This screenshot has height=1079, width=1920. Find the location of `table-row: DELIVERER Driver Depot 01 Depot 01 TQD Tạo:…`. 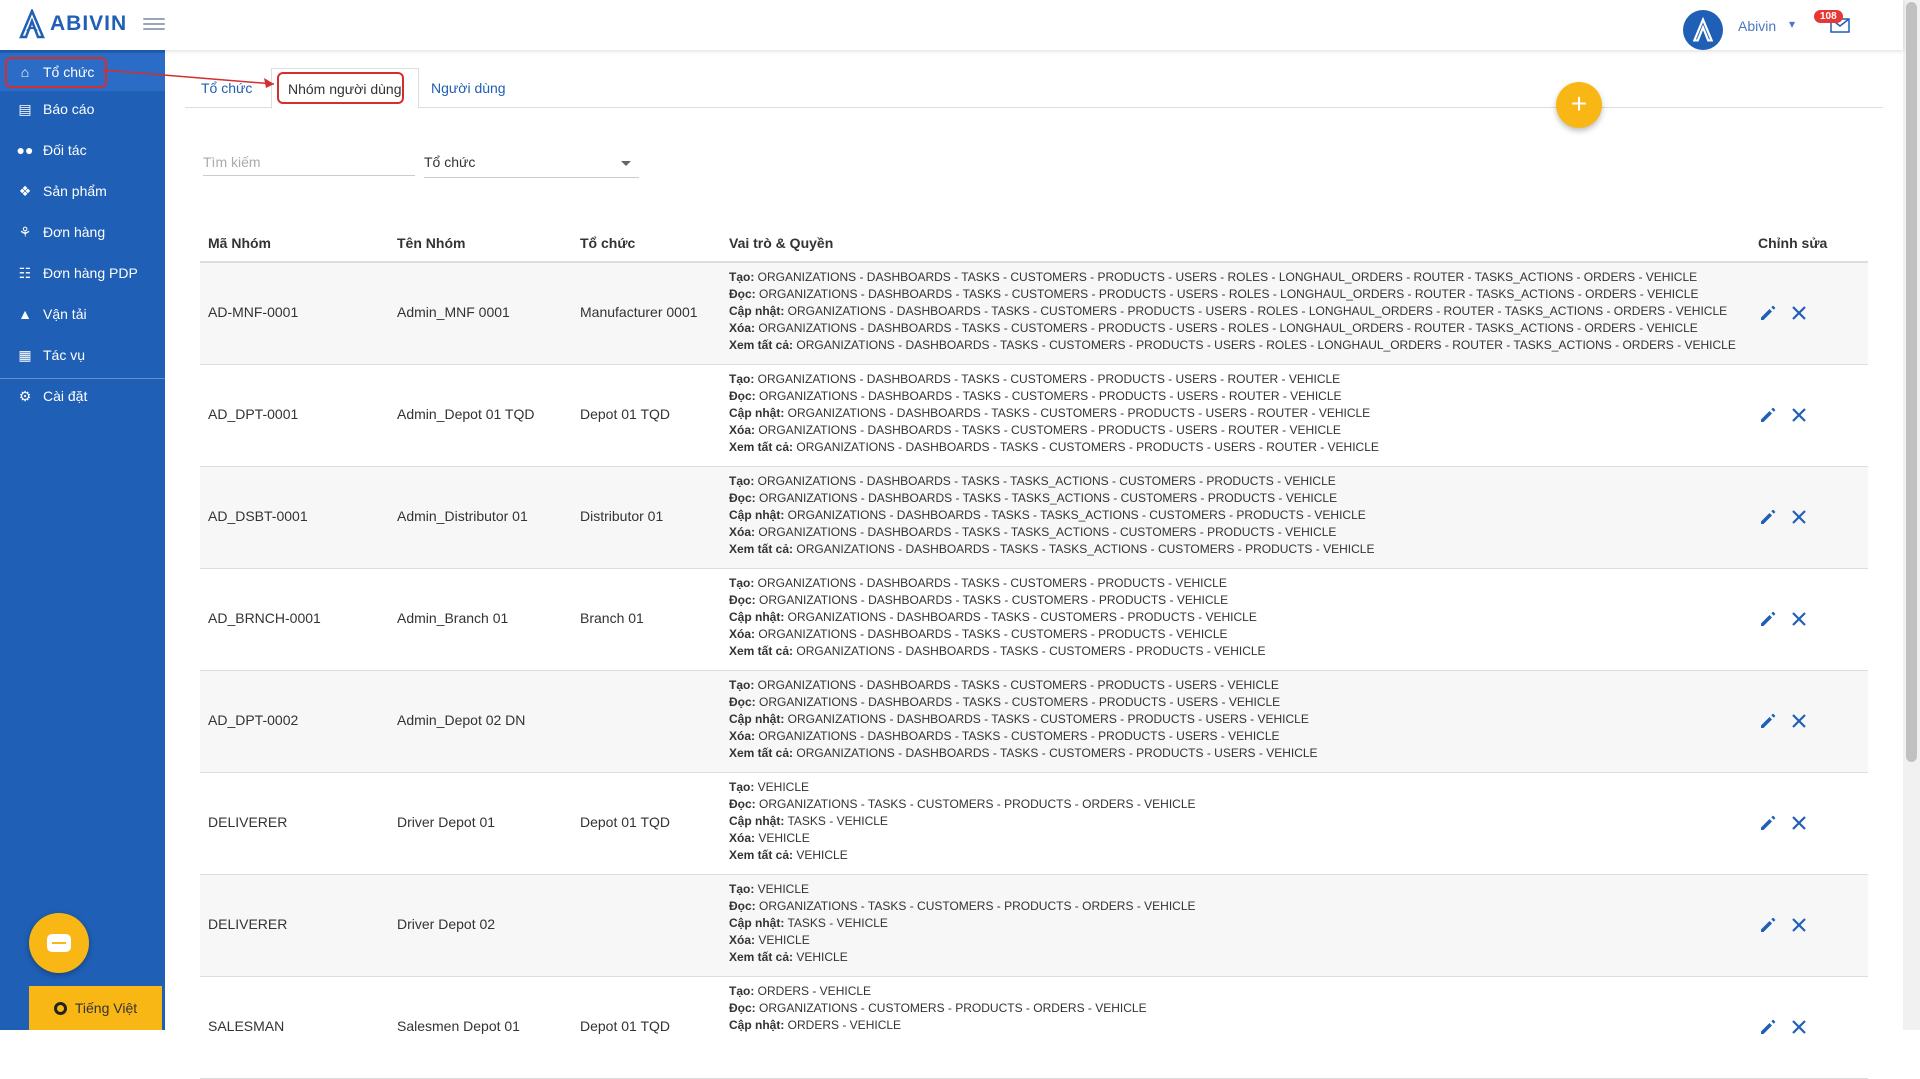

table-row: DELIVERER Driver Depot 01 Depot 01 TQD Tạo:… is located at coordinates (1034, 824).